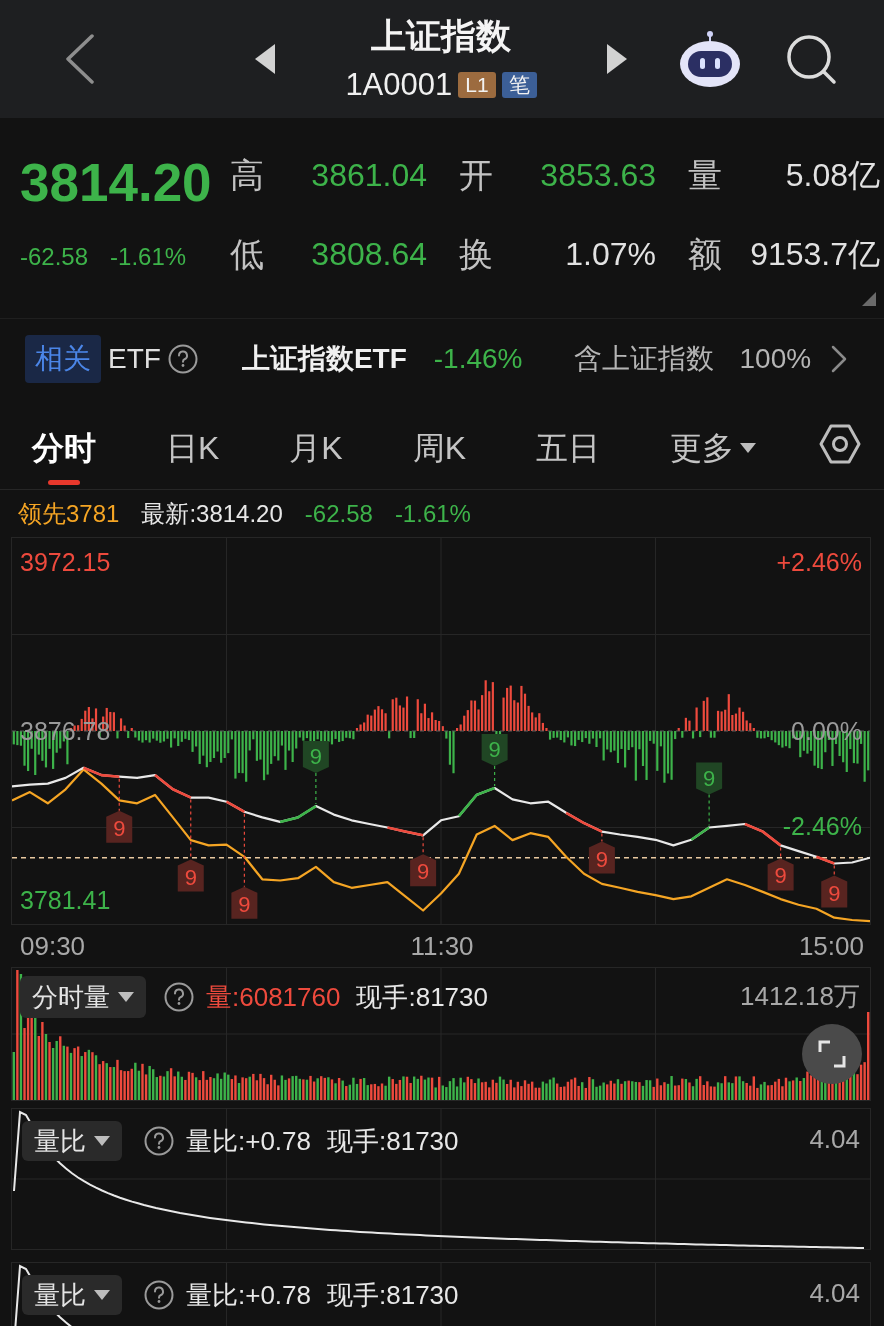 The width and height of the screenshot is (884, 1326). Describe the element at coordinates (64, 443) in the screenshot. I see `chart-tab: 分时` at that location.